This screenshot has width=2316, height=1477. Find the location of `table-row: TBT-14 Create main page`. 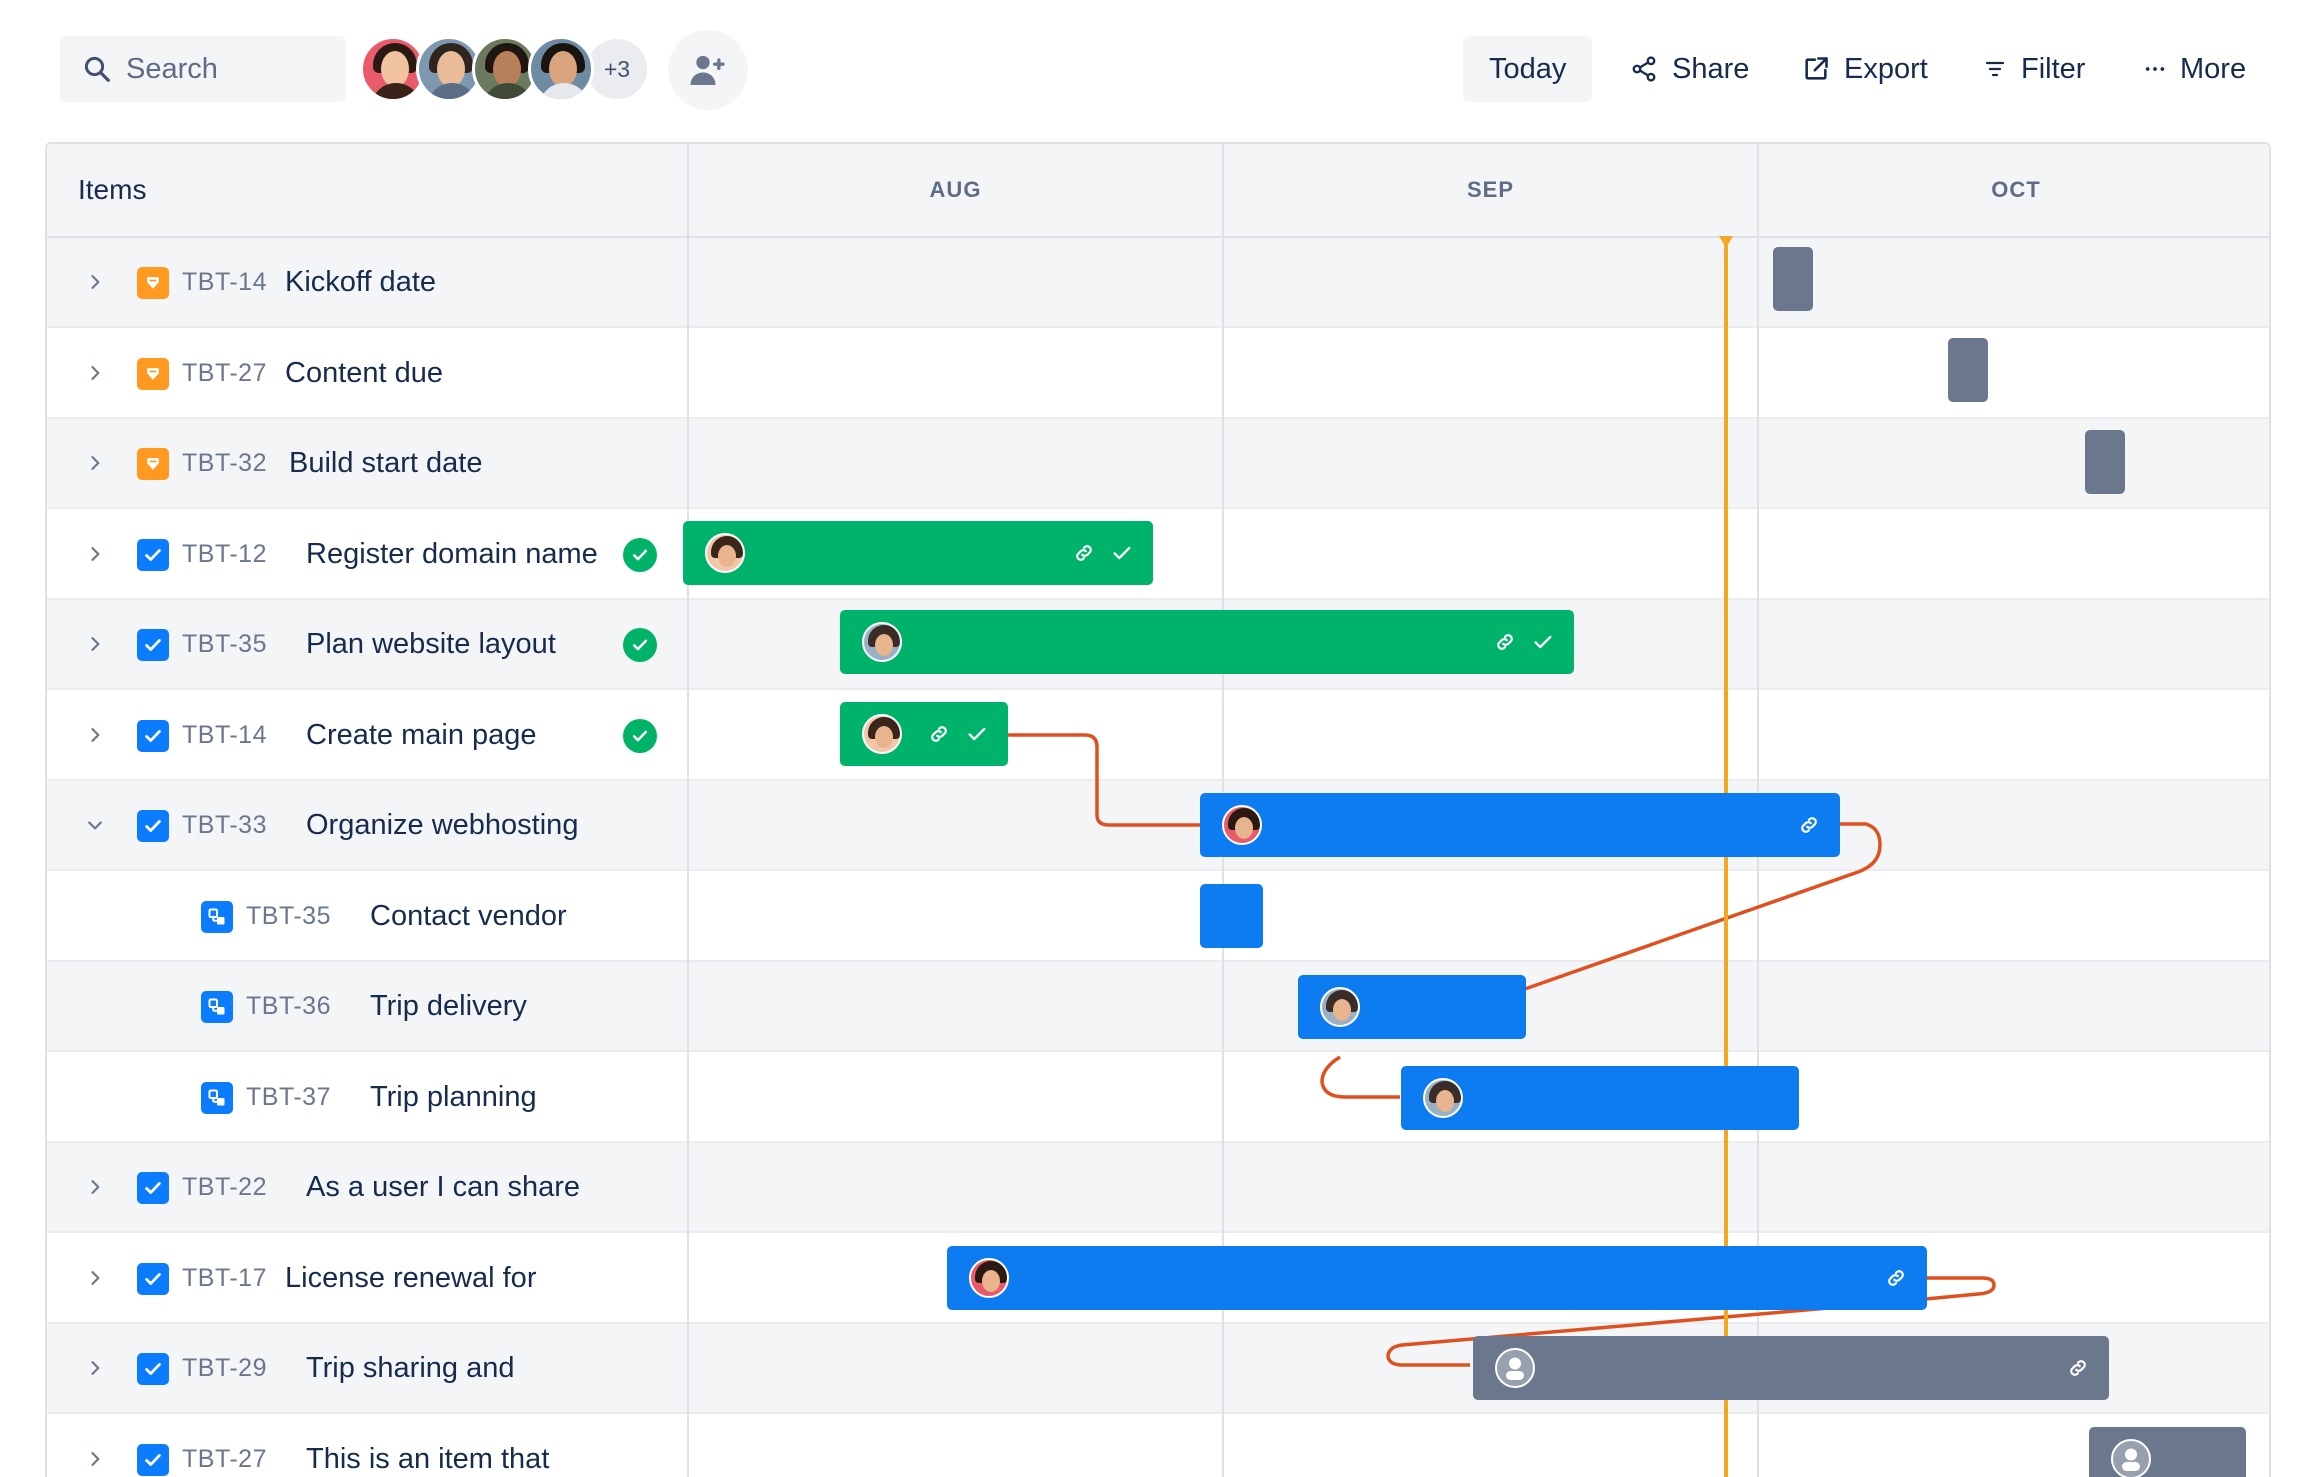

table-row: TBT-14 Create main page is located at coordinates (1158, 736).